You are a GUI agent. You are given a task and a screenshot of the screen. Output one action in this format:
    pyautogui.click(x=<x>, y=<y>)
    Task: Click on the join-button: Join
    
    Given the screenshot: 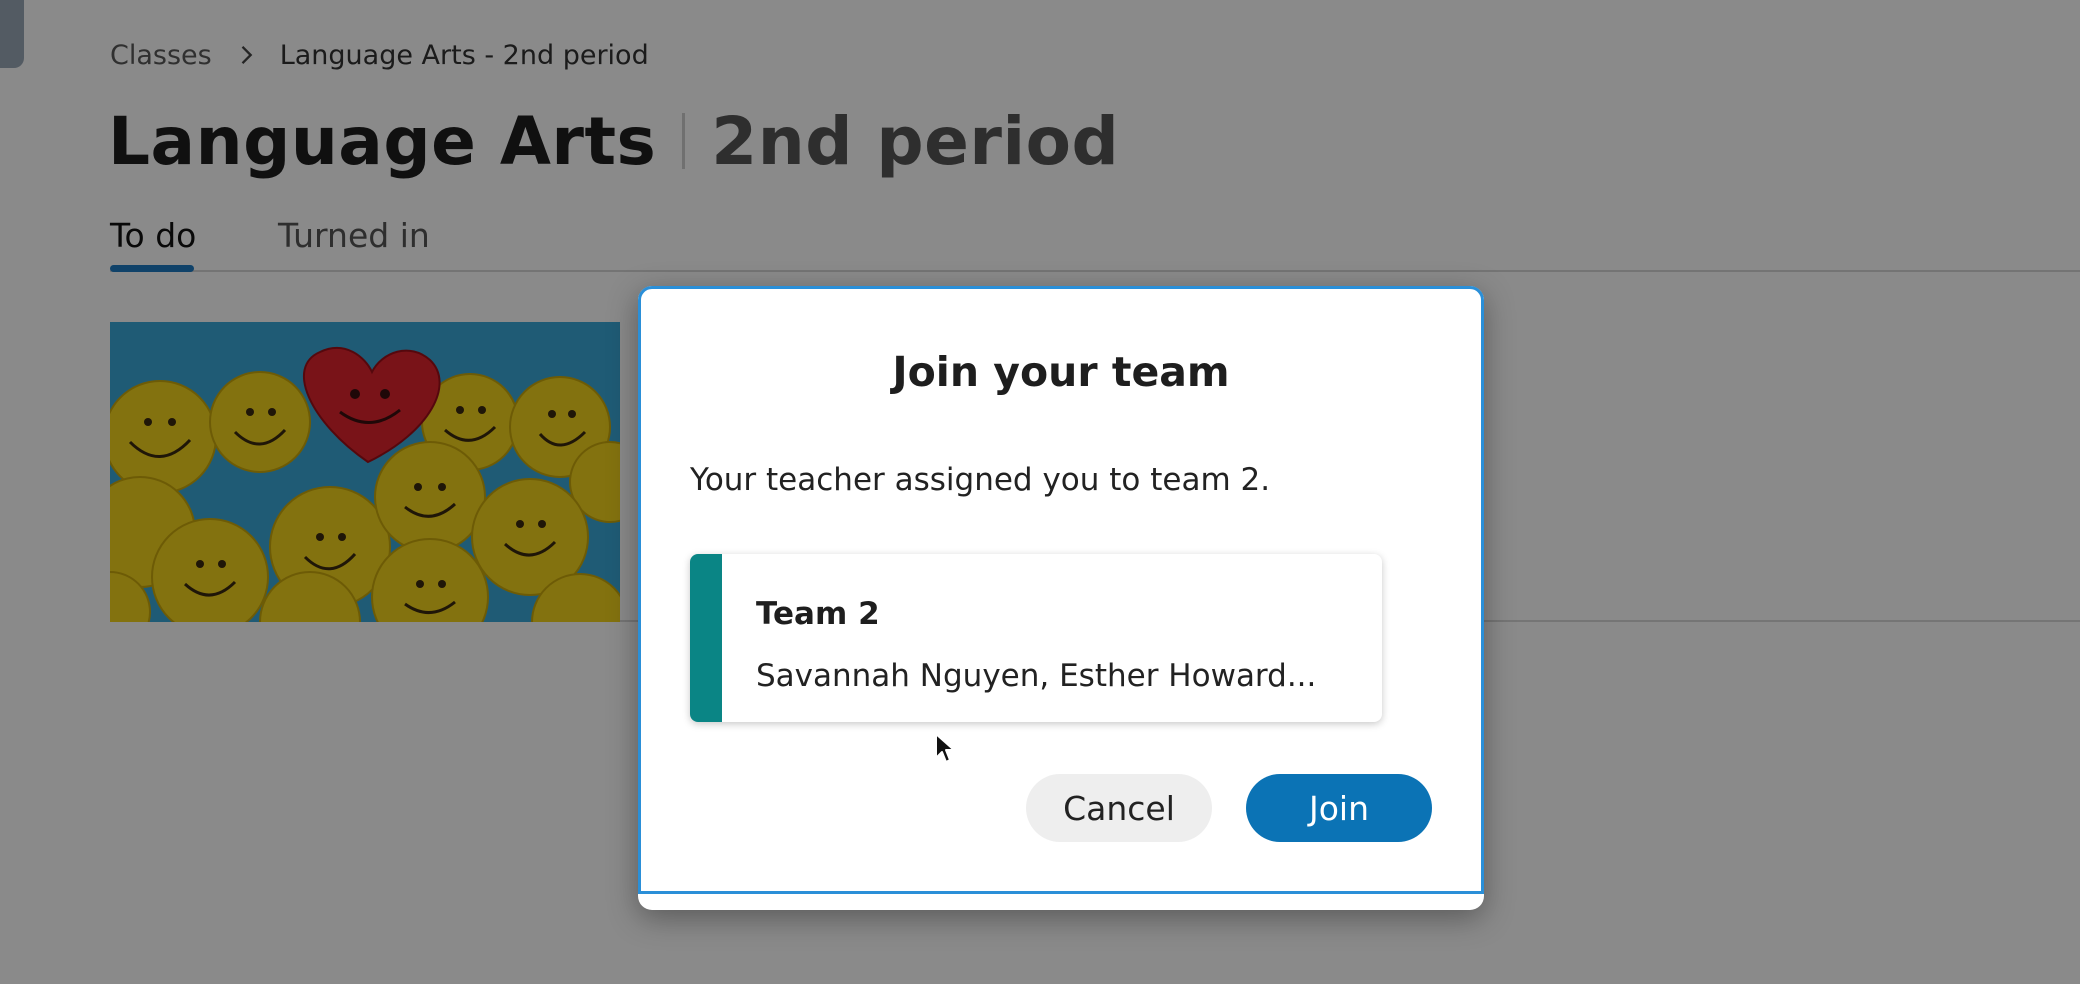 What is the action you would take?
    pyautogui.click(x=1339, y=808)
    